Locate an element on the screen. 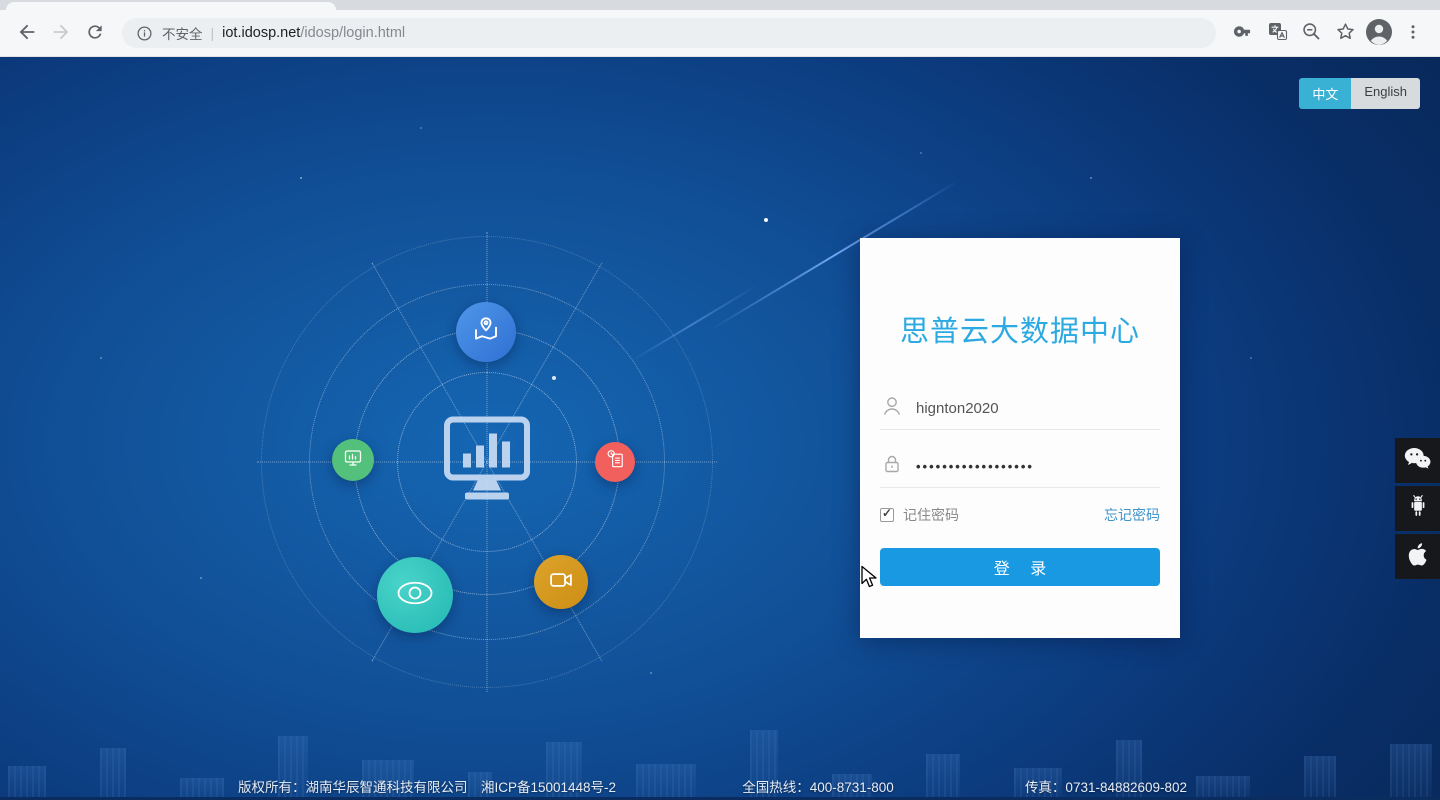 This screenshot has width=1440, height=800. forward-button is located at coordinates (61, 33).